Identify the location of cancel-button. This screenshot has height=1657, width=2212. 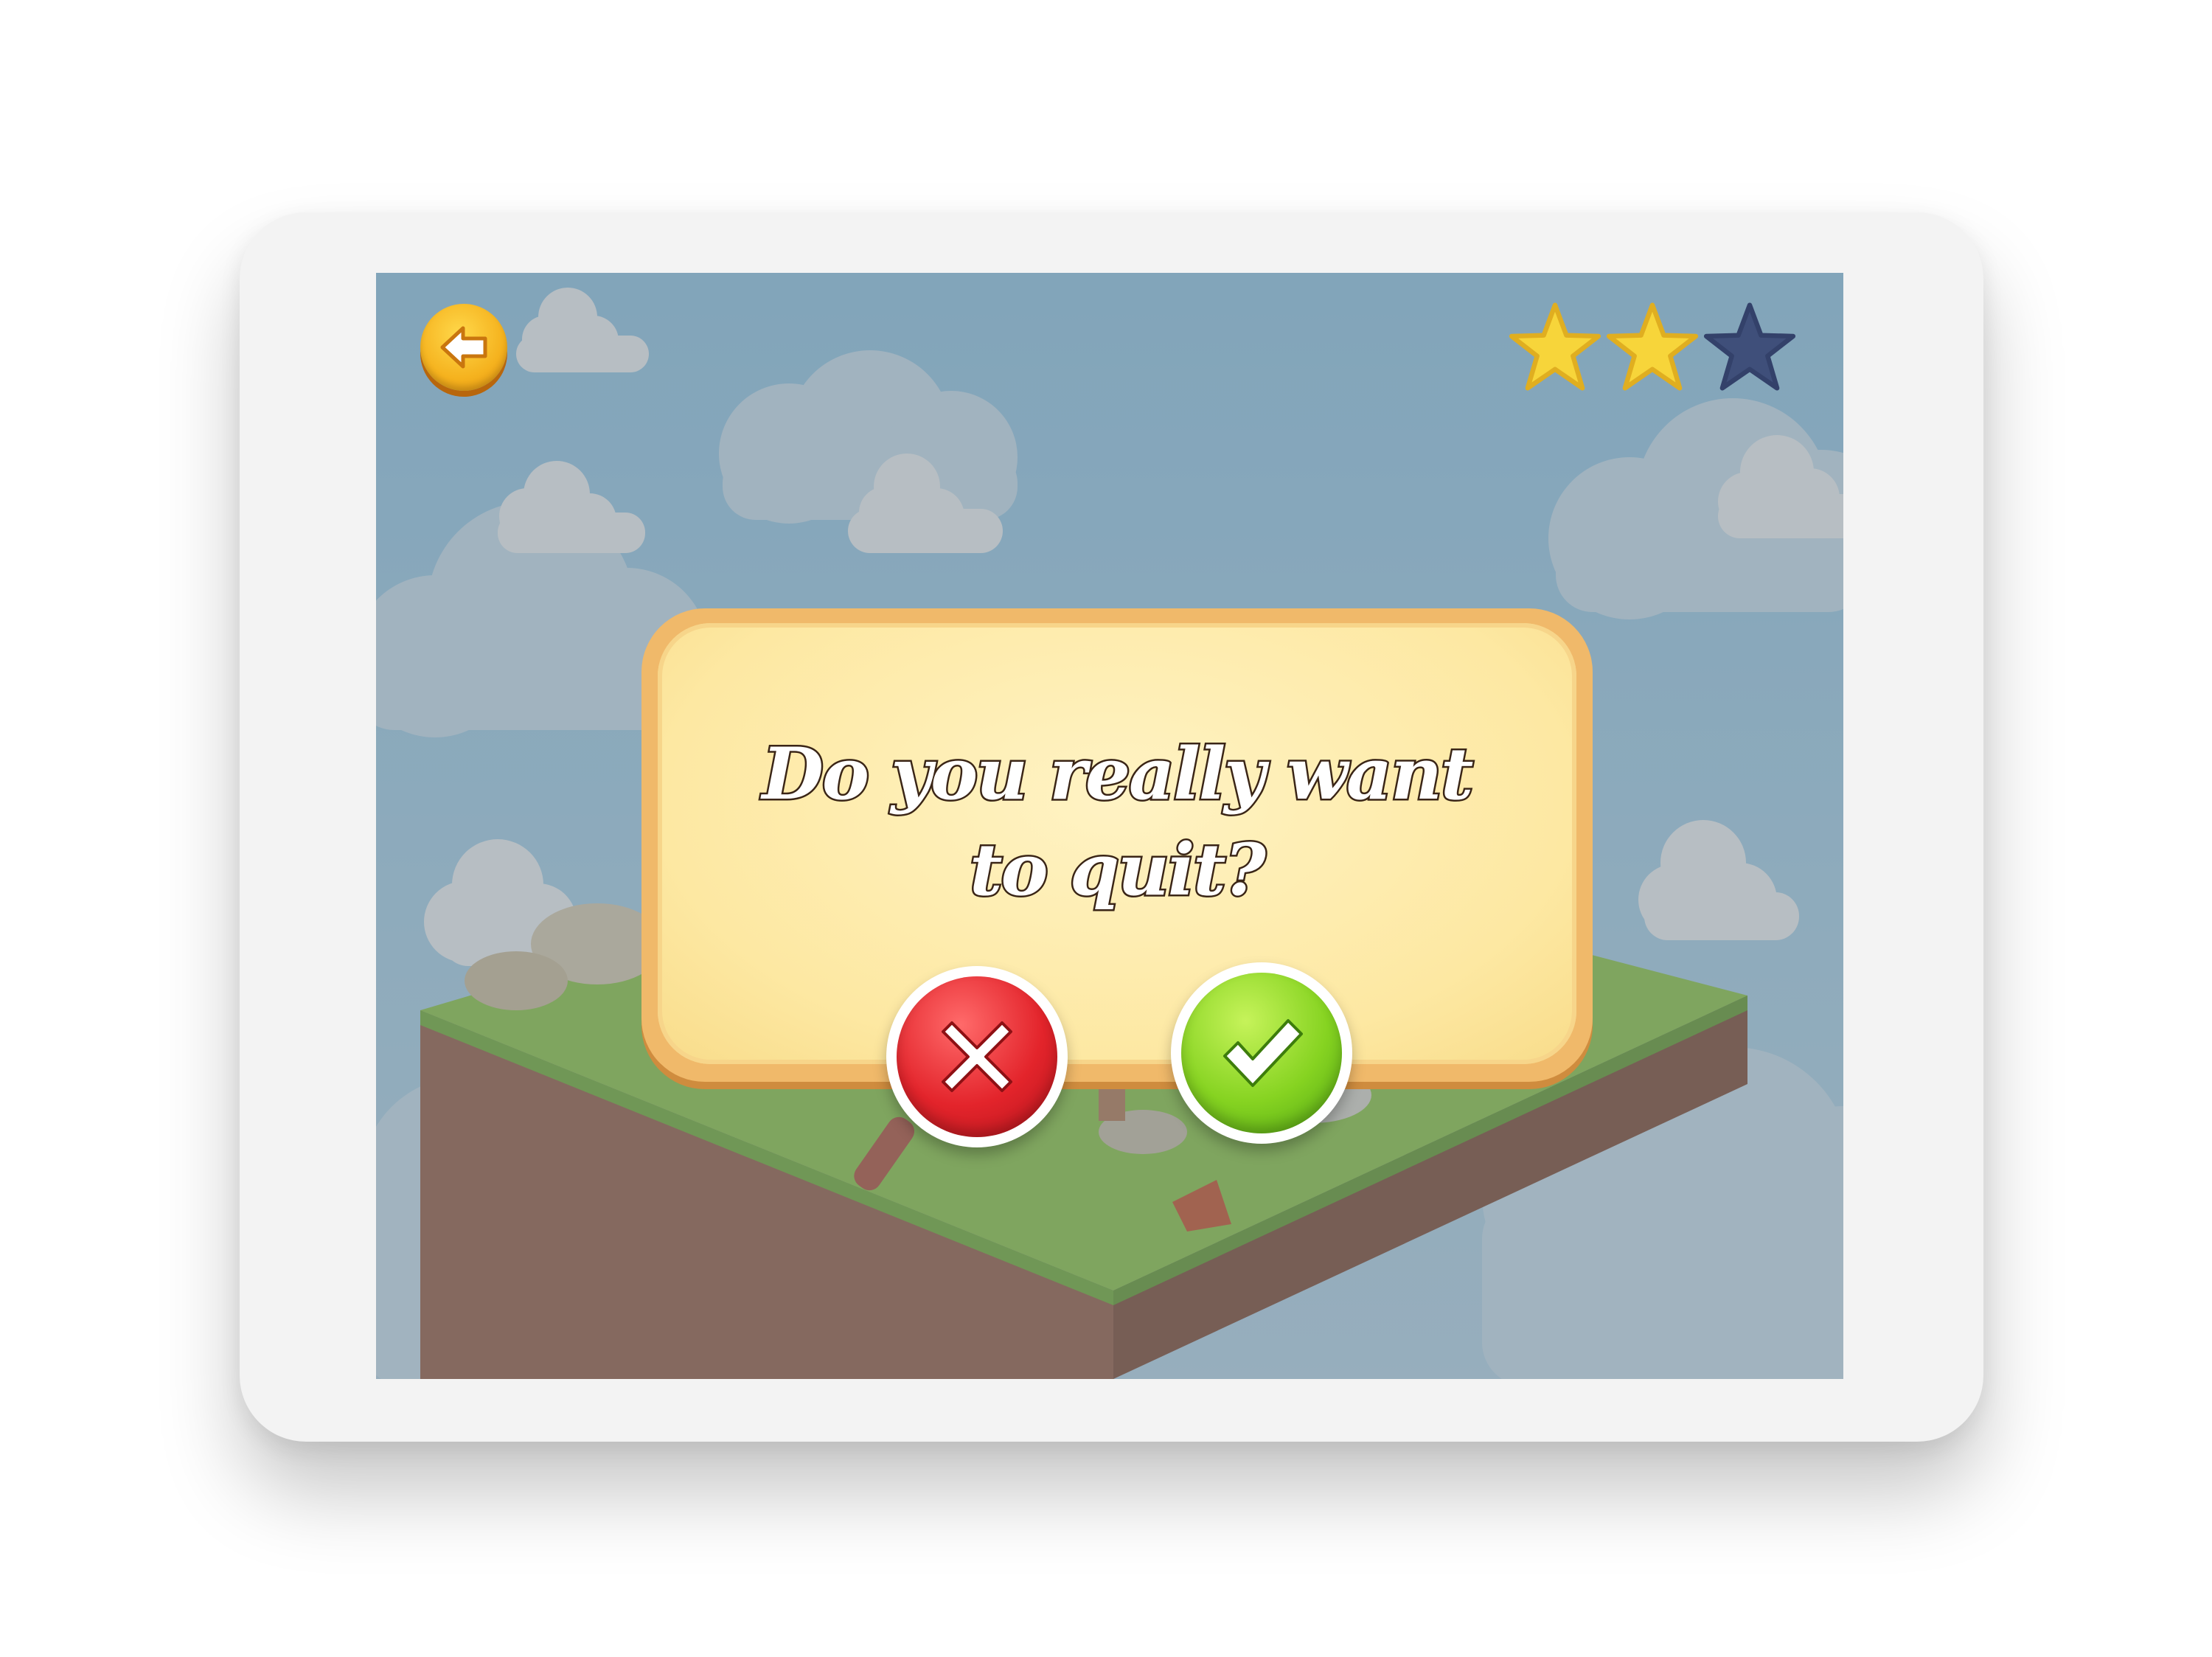
(977, 1056).